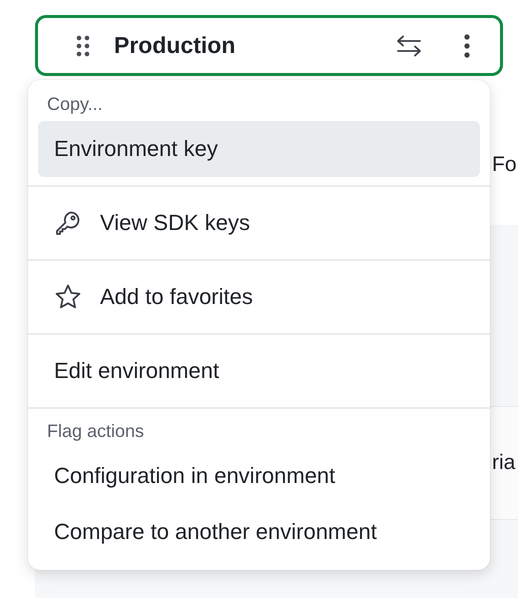  Describe the element at coordinates (269, 45) in the screenshot. I see `environment-header: Production` at that location.